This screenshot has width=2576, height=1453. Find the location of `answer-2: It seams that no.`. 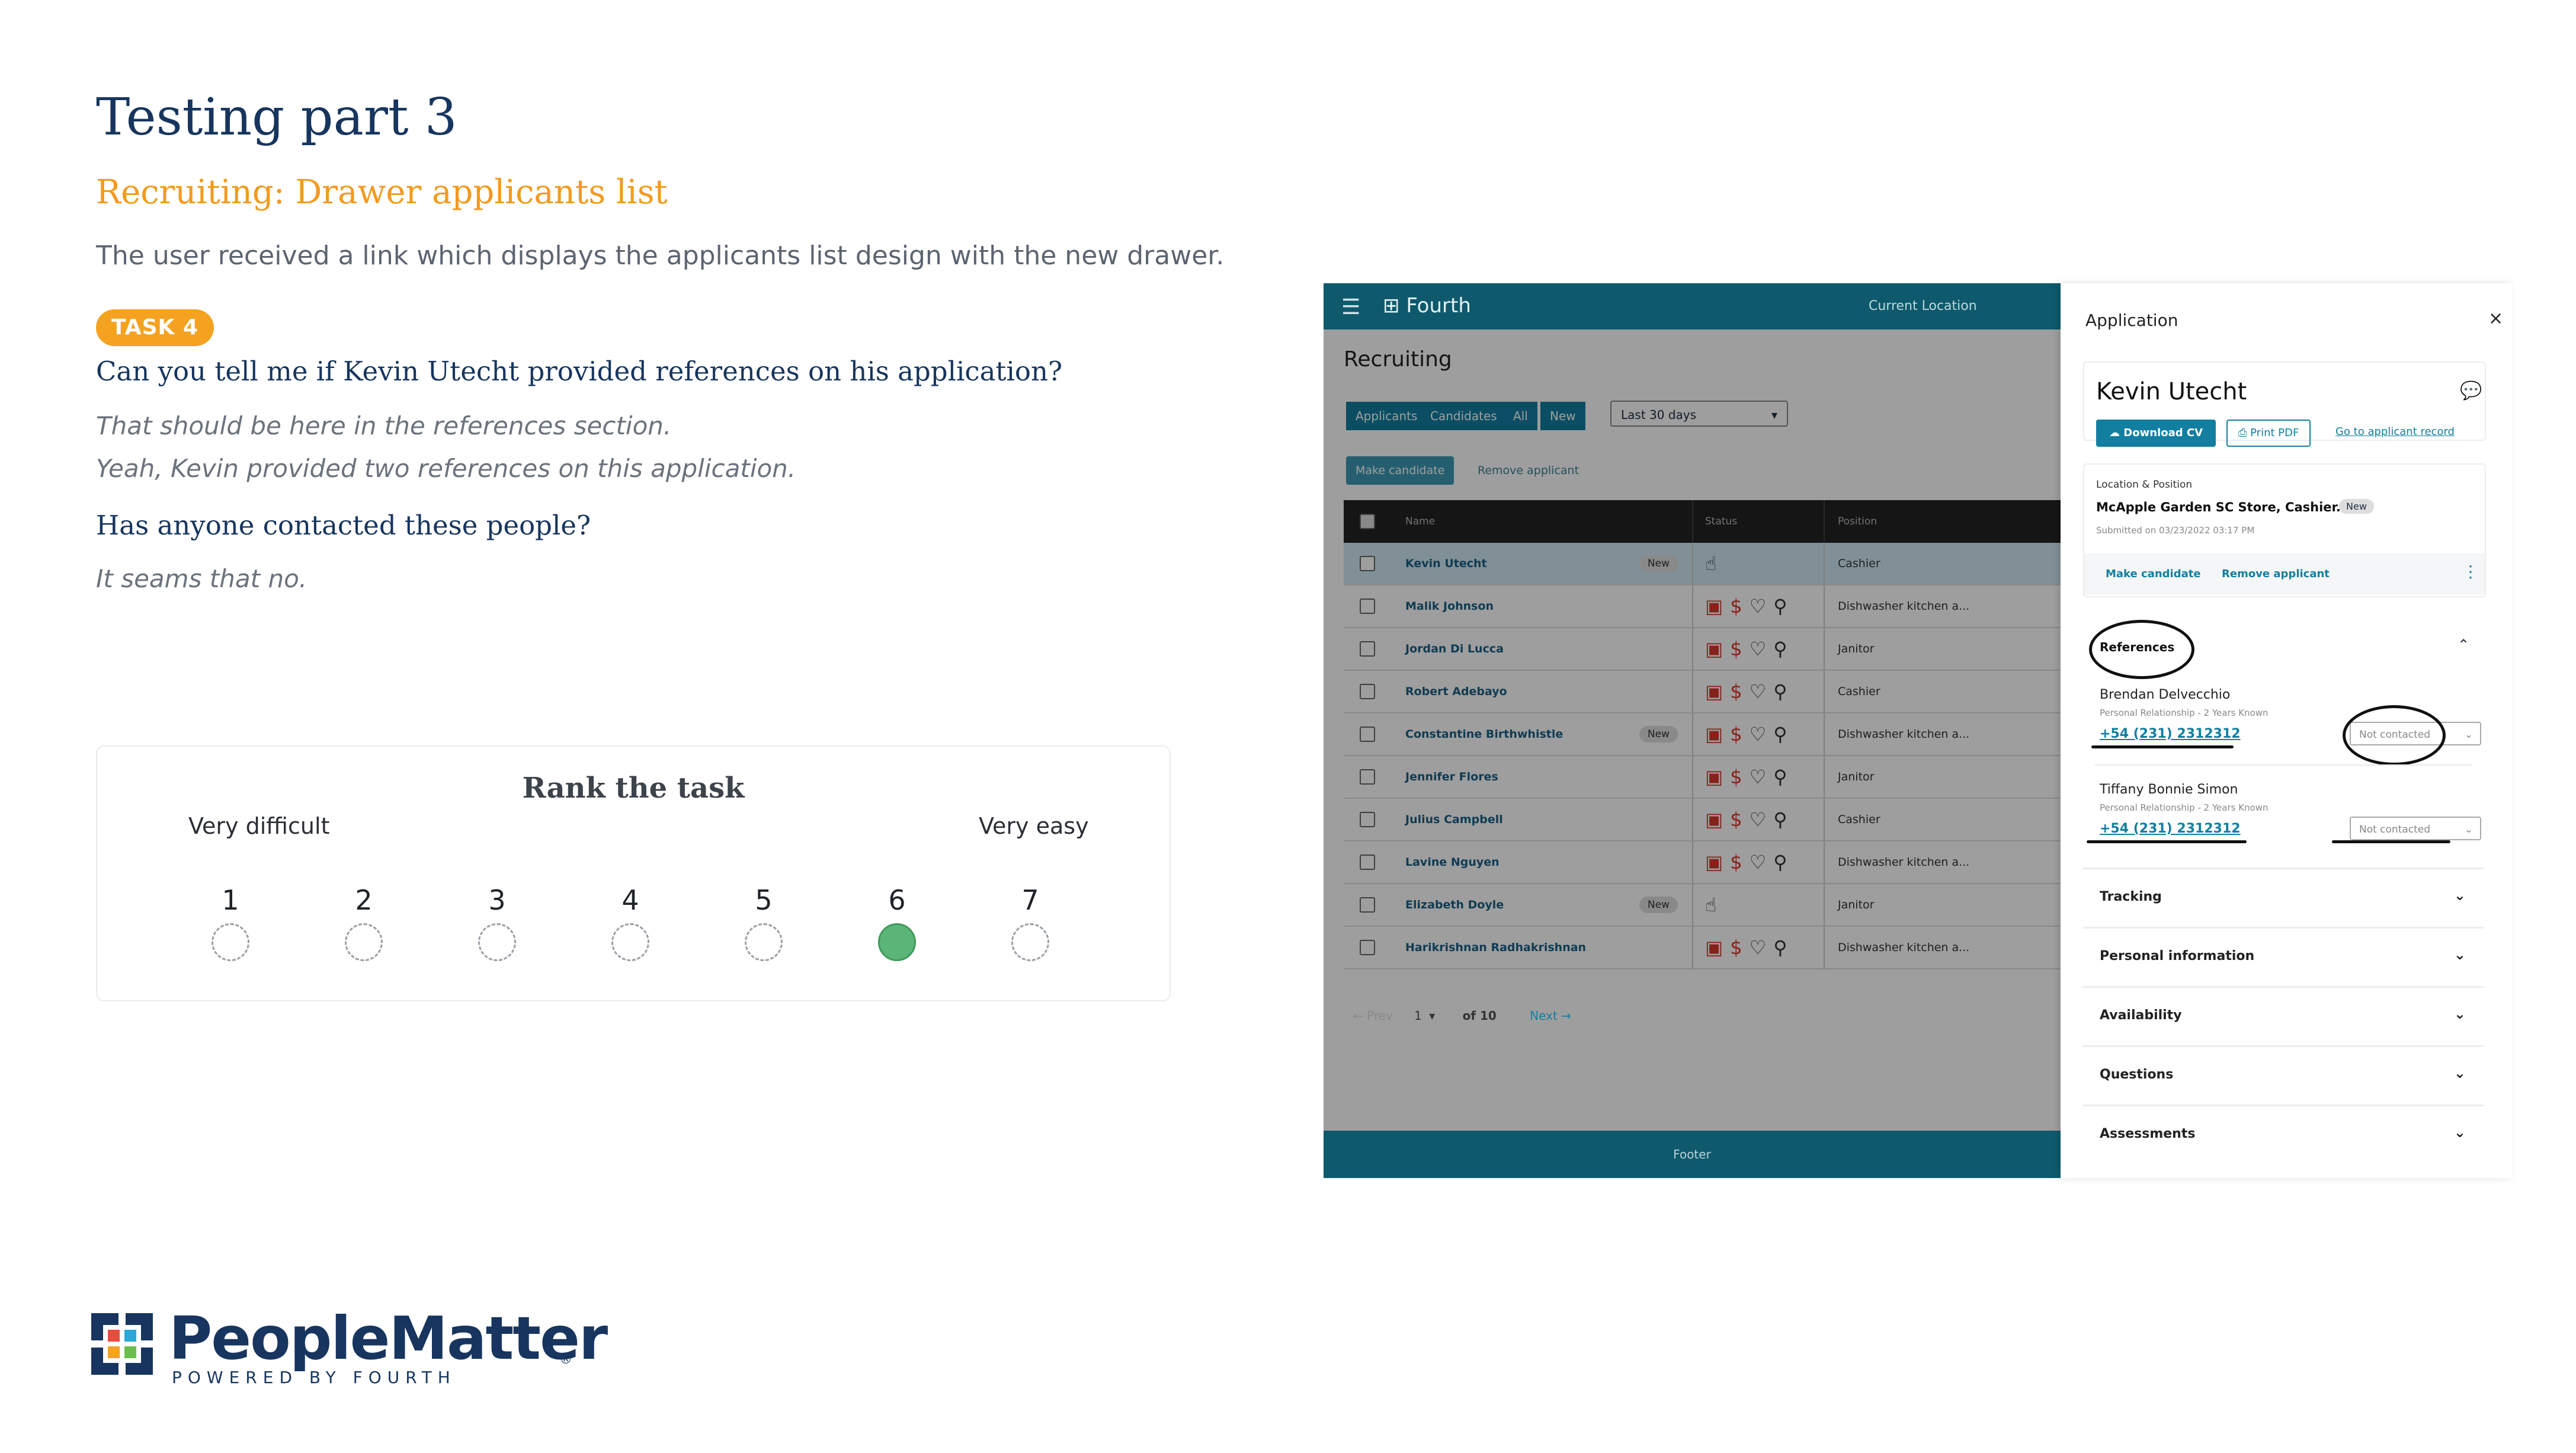

answer-2: It seams that no. is located at coordinates (202, 578).